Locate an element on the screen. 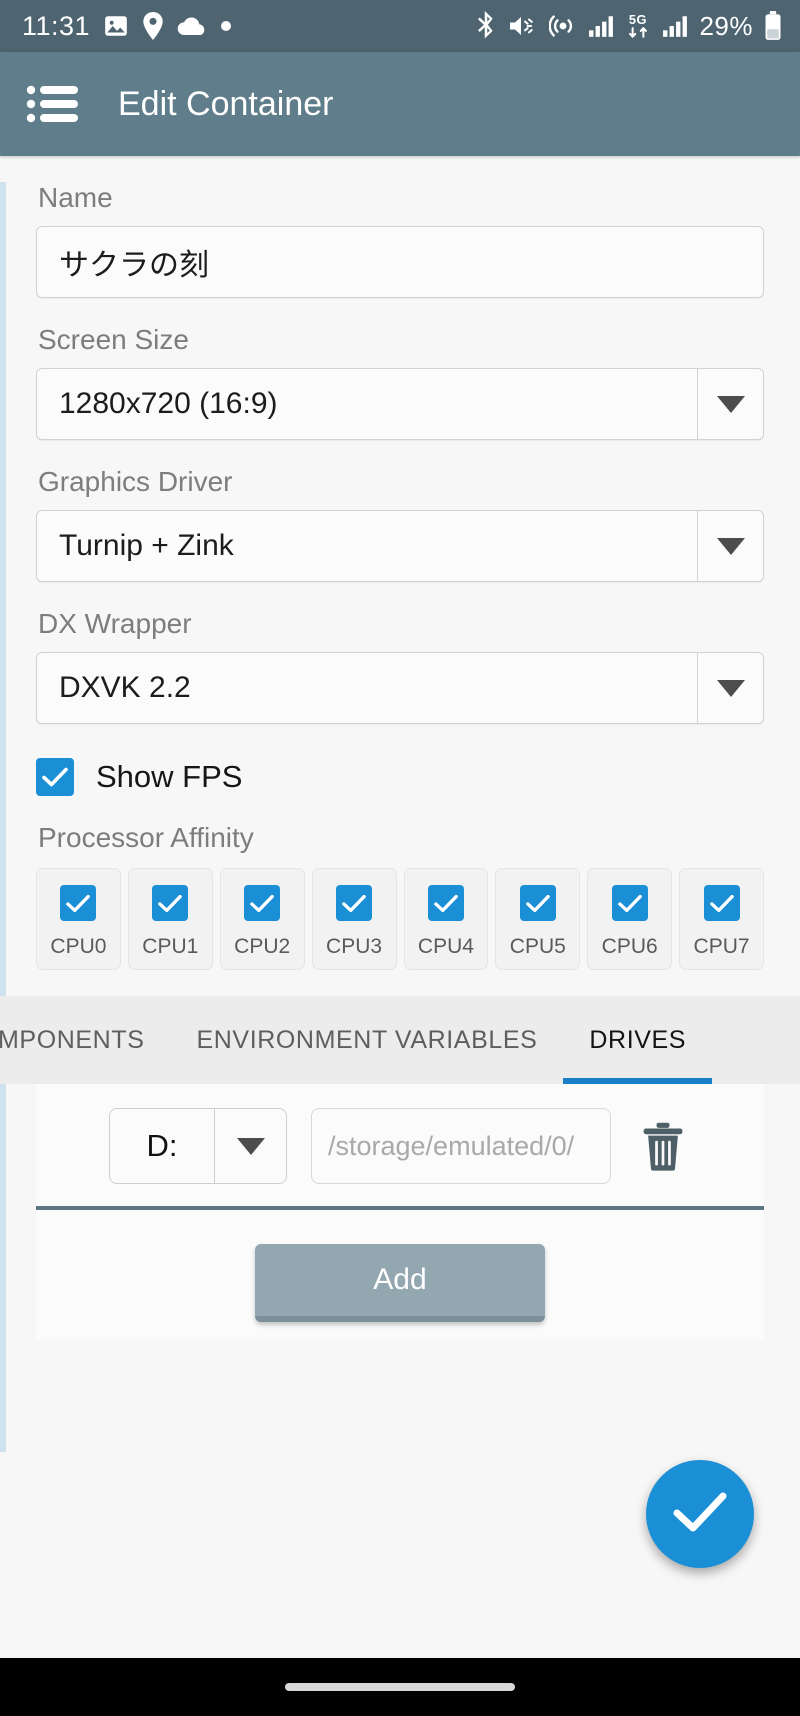  dx-wrapper-label: DX Wrapper is located at coordinates (115, 623).